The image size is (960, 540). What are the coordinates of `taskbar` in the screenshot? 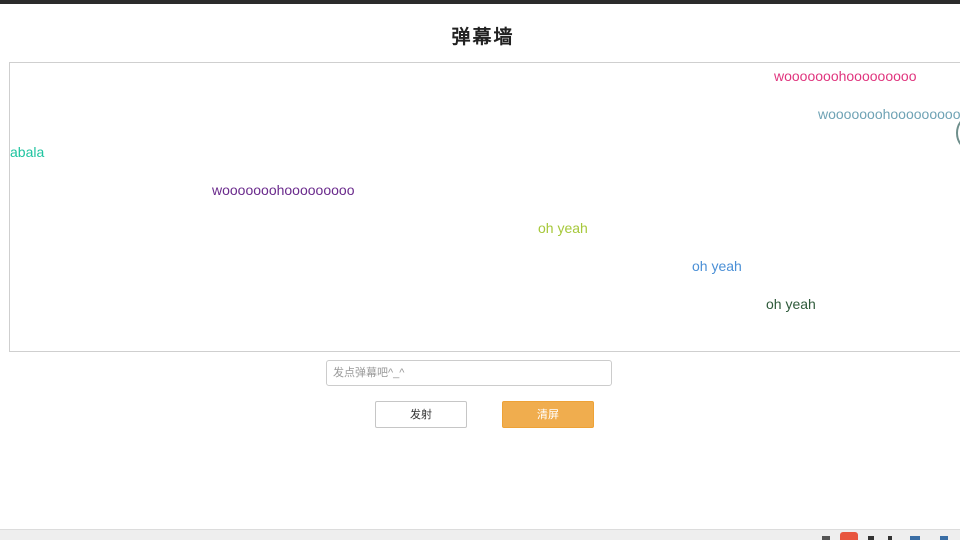 It's located at (480, 534).